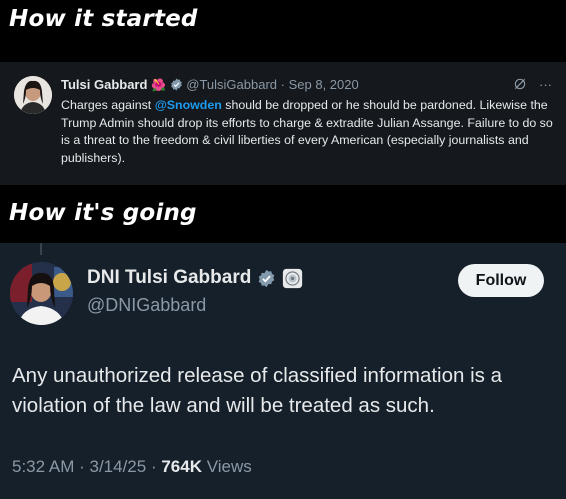 The width and height of the screenshot is (566, 499). Describe the element at coordinates (43, 466) in the screenshot. I see `tweet-time: 5:32 AM` at that location.